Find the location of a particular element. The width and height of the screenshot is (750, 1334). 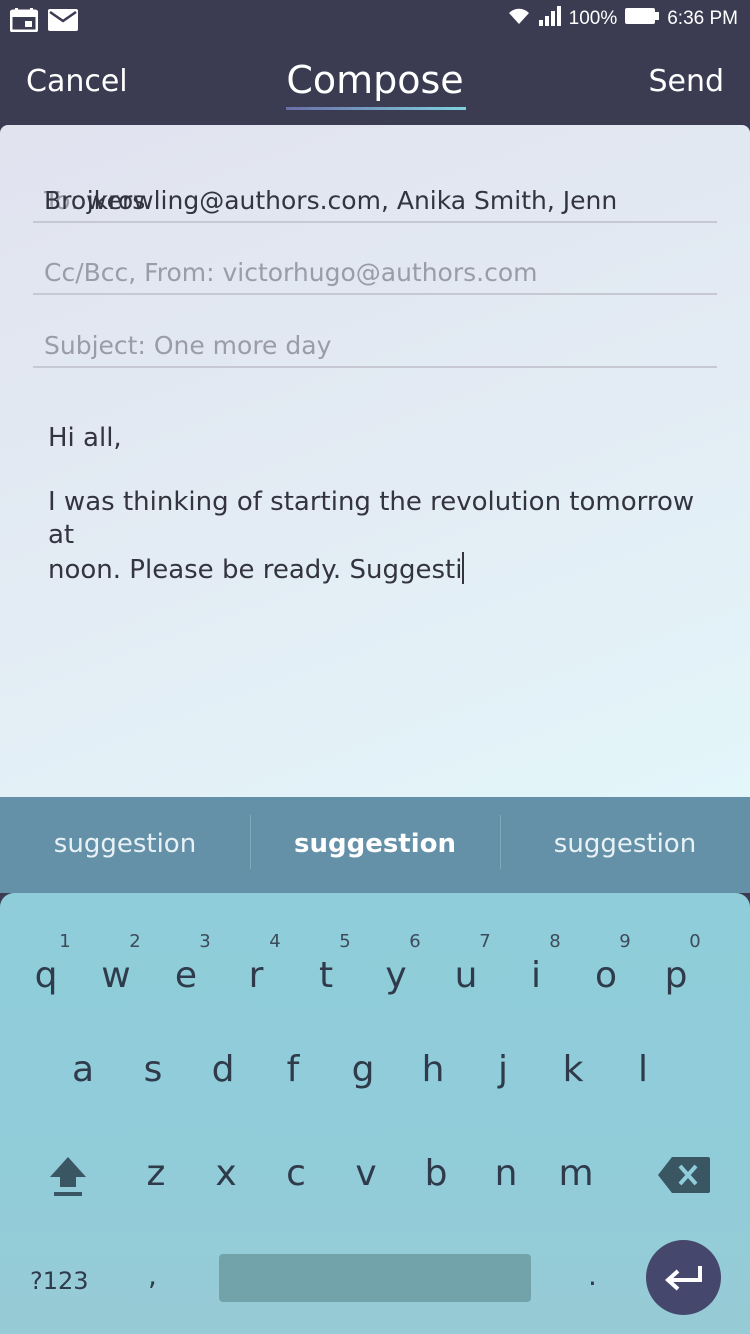

key-d: d is located at coordinates (223, 1089).